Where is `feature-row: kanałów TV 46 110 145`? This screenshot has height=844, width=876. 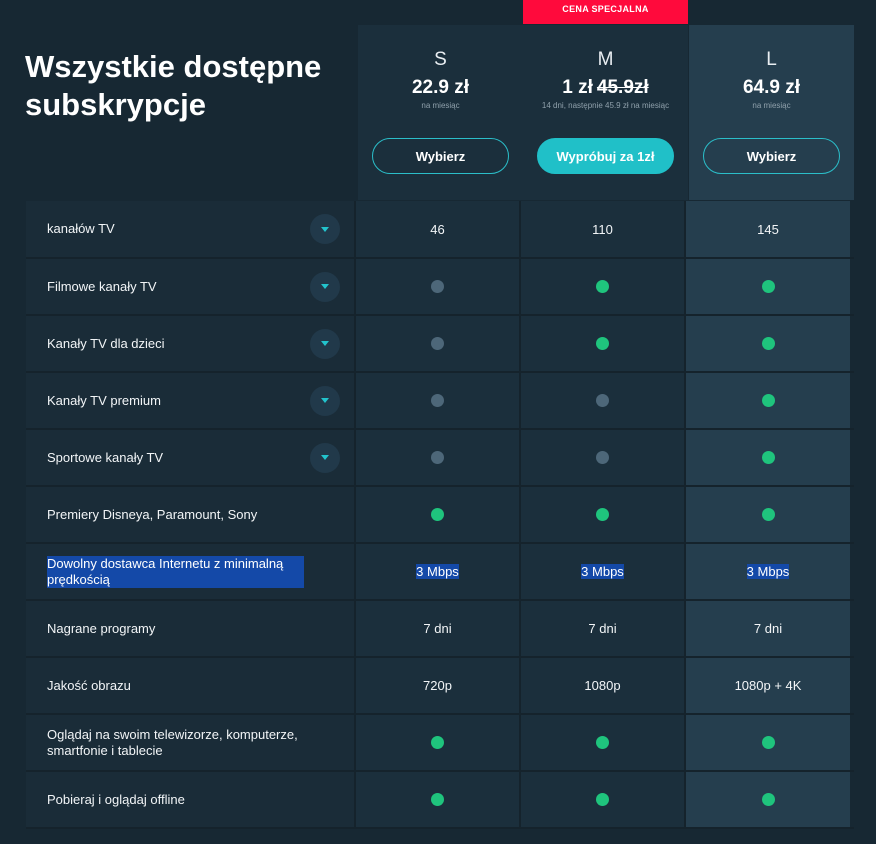
feature-row: kanałów TV 46 110 145 is located at coordinates (440, 230).